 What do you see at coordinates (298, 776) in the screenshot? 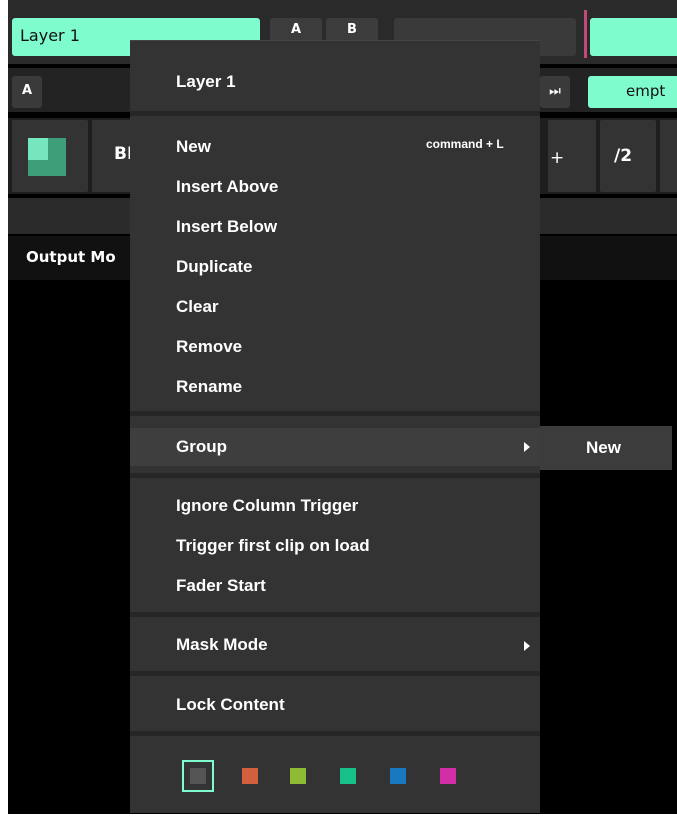
I see `color-swatch-lime` at bounding box center [298, 776].